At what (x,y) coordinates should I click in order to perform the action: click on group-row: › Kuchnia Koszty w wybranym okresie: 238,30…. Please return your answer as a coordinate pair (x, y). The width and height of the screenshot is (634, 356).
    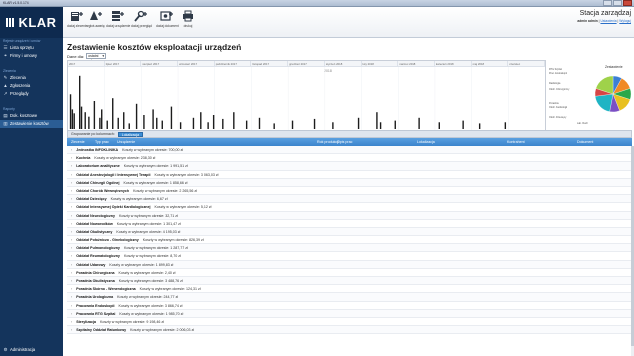
    Looking at the image, I should click on (349, 158).